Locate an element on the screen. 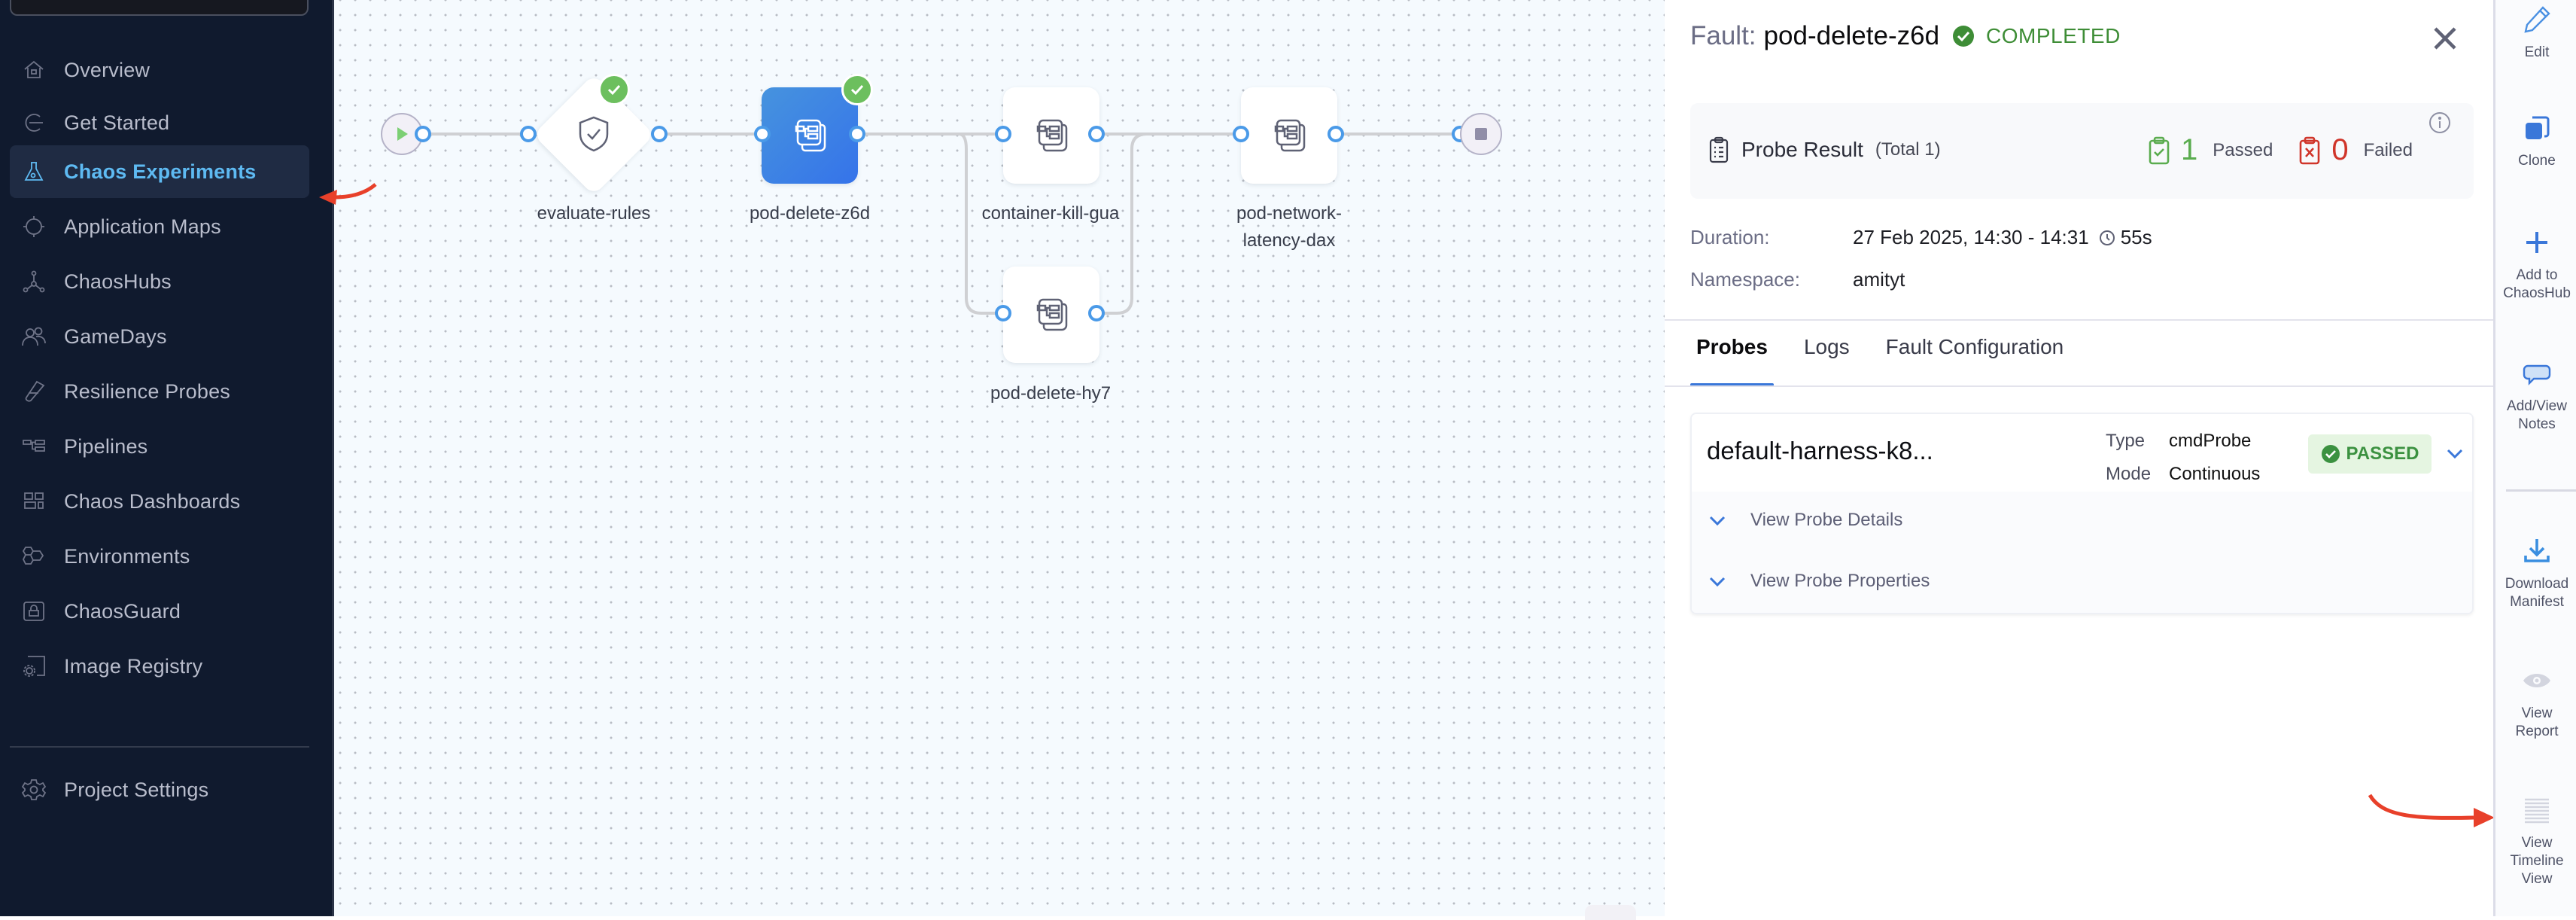 This screenshot has width=2576, height=920. panel-tabs: Probes Logs Fault Configuration is located at coordinates (1892, 360).